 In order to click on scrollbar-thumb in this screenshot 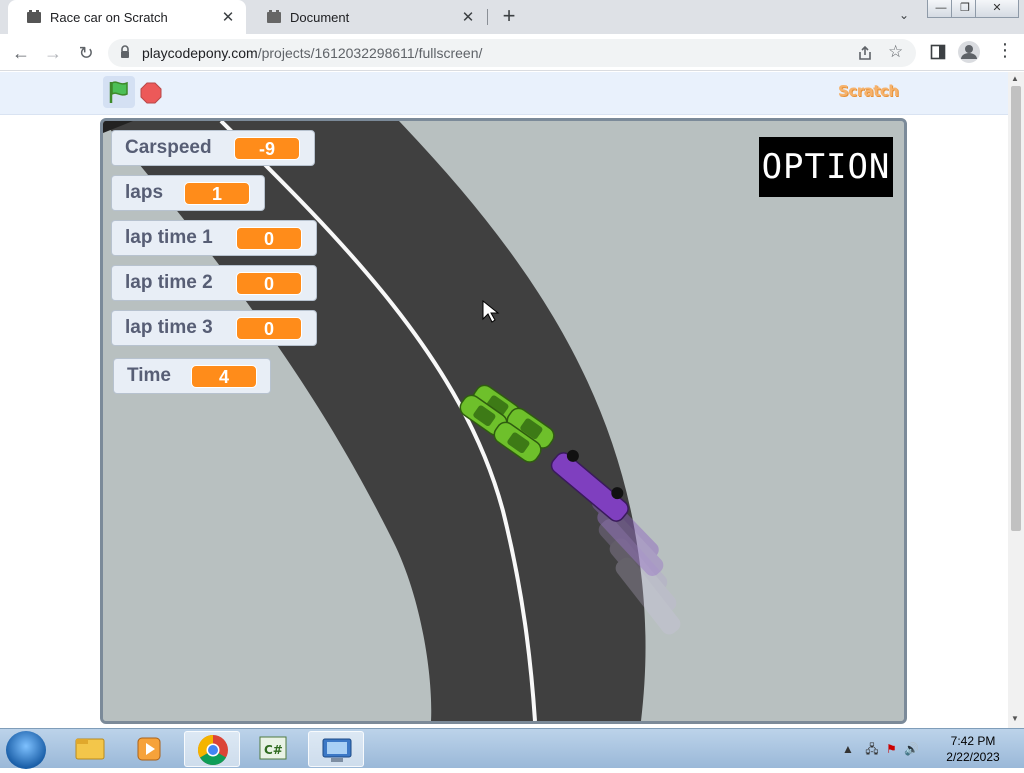, I will do `click(1016, 308)`.